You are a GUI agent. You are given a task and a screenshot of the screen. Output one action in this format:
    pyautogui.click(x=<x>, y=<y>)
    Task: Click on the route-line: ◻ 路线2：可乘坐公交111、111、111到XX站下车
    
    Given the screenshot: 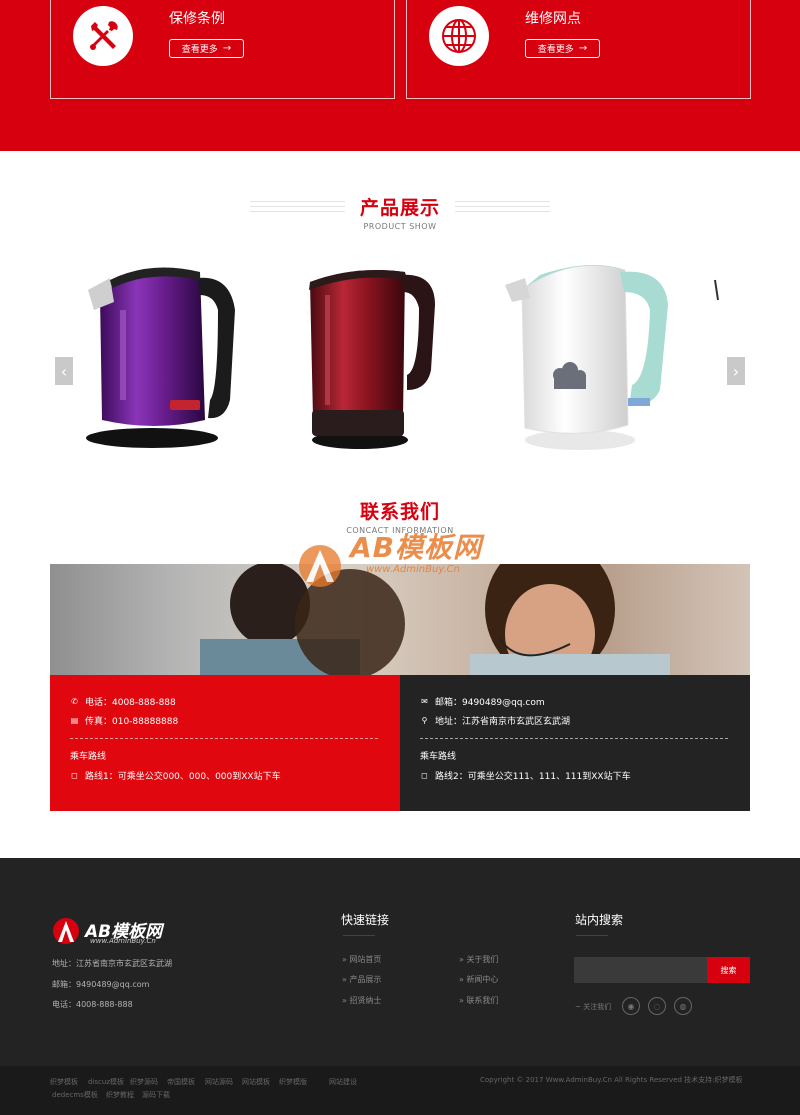 What is the action you would take?
    pyautogui.click(x=525, y=775)
    